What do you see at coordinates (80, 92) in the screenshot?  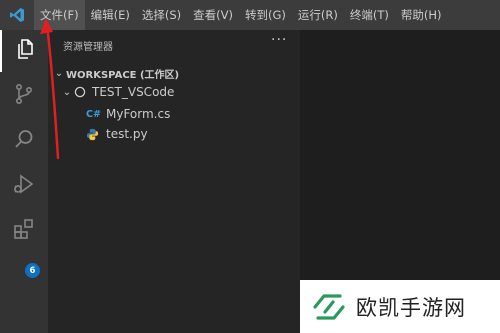 I see `folder-root-icon` at bounding box center [80, 92].